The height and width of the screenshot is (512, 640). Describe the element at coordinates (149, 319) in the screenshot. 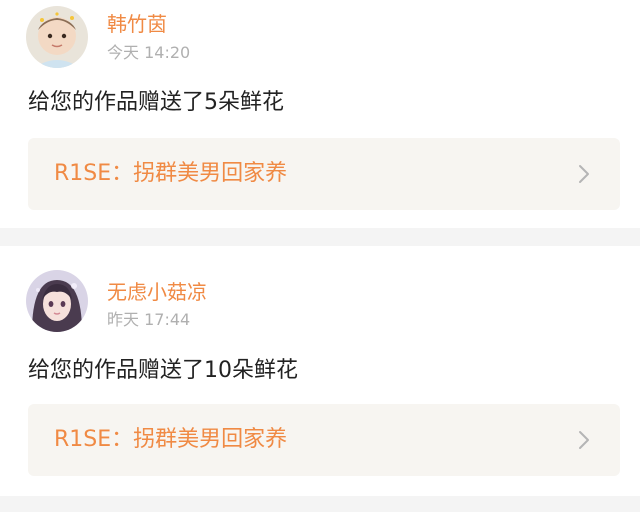

I see `timestamp: 昨天 17:44` at that location.